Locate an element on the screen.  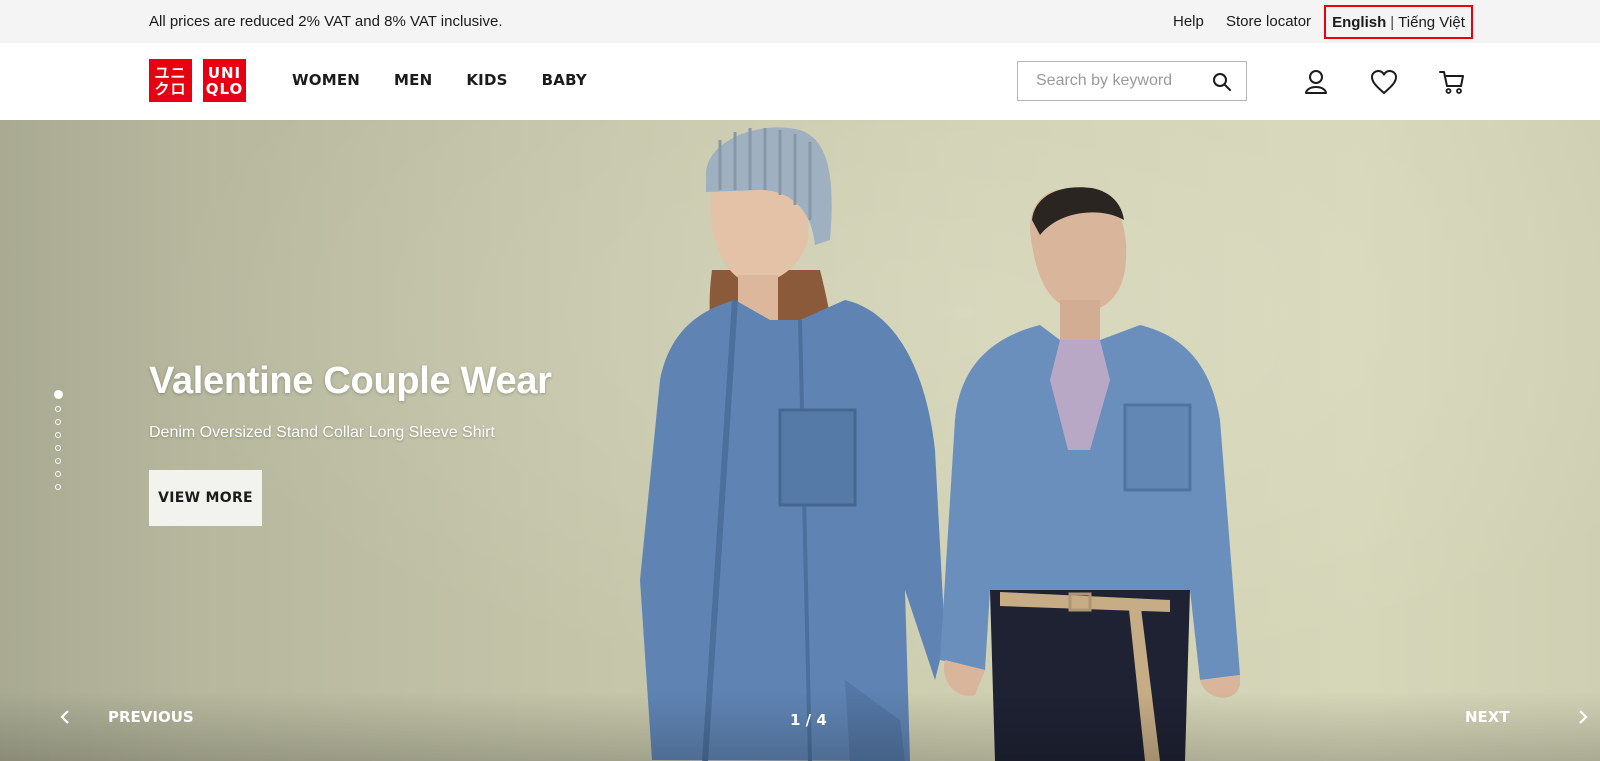
account-icon is located at coordinates (1316, 82).